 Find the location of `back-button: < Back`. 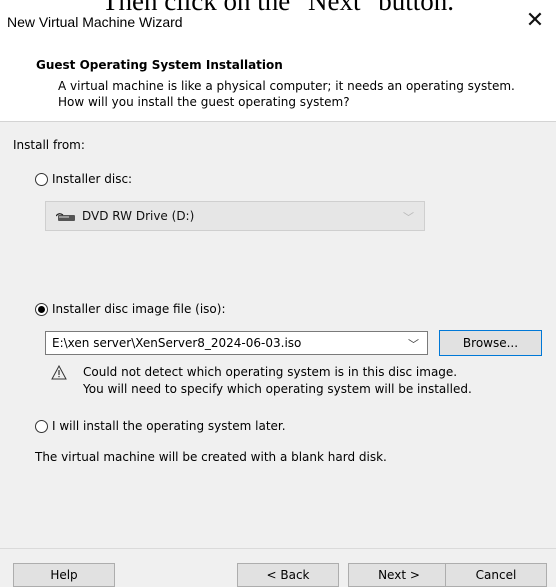

back-button: < Back is located at coordinates (288, 575).